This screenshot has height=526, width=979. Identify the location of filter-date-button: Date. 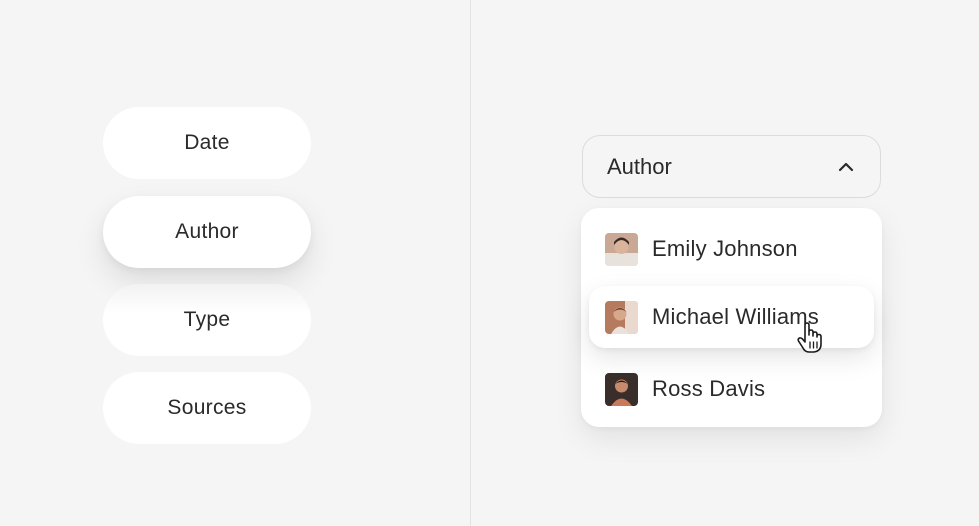
(207, 143).